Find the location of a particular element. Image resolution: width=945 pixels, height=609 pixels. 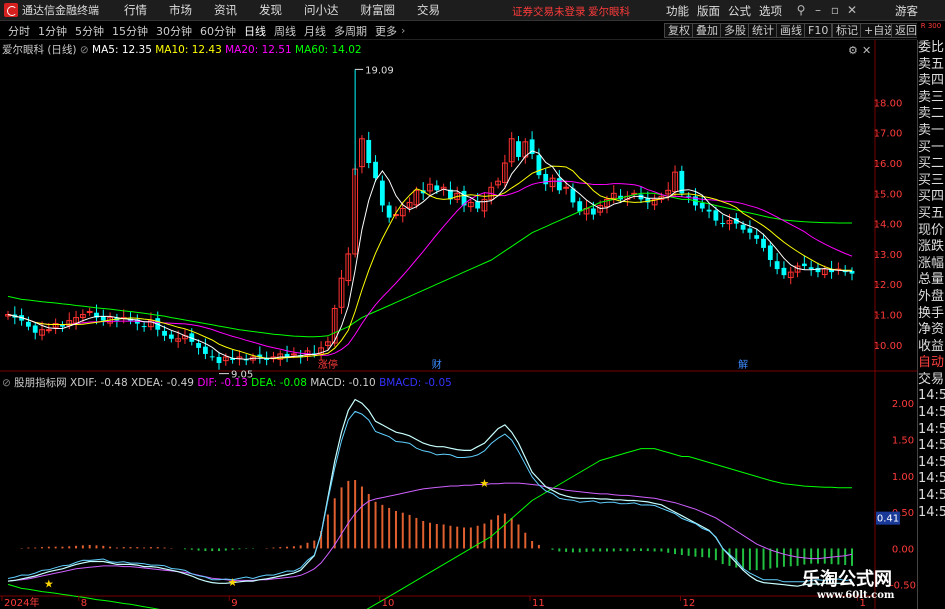

side-panel-item: 卖五 is located at coordinates (931, 65).